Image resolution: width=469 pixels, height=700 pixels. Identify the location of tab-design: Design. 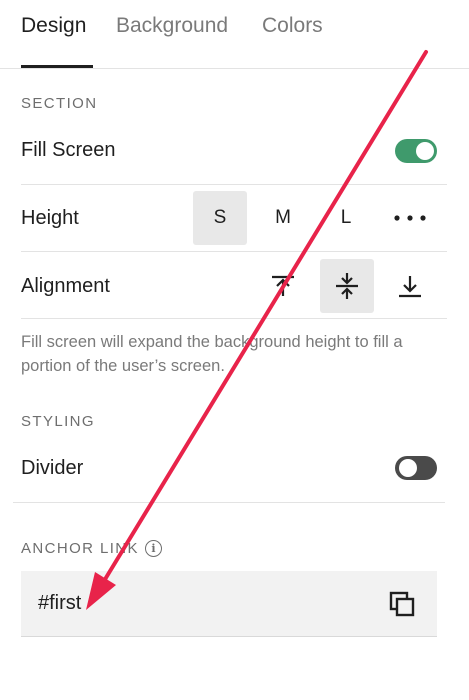
(53, 26).